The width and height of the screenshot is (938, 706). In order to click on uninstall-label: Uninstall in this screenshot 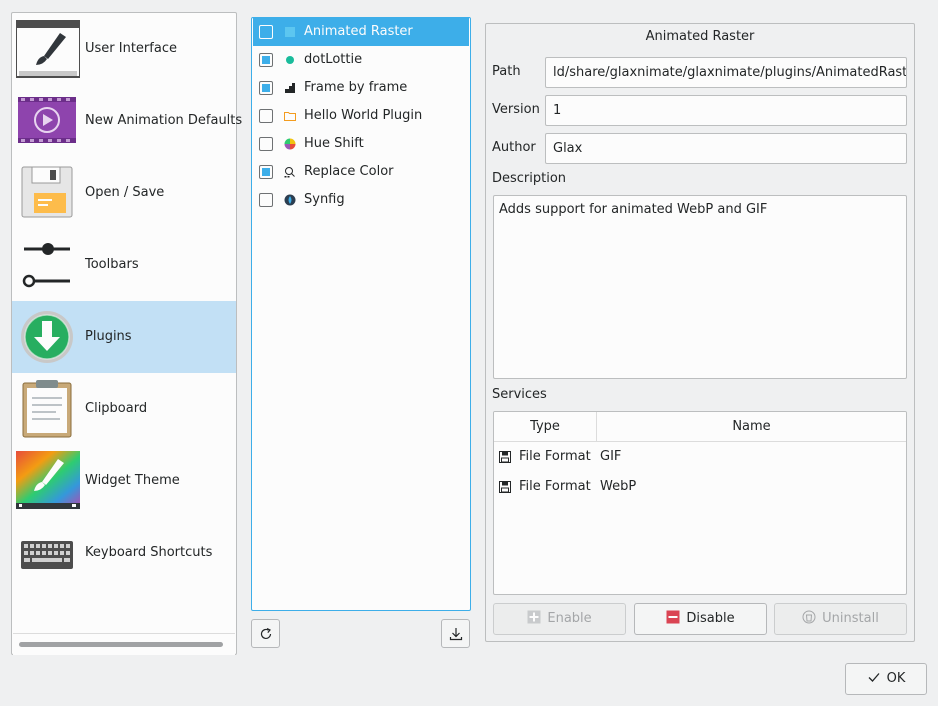, I will do `click(850, 618)`.